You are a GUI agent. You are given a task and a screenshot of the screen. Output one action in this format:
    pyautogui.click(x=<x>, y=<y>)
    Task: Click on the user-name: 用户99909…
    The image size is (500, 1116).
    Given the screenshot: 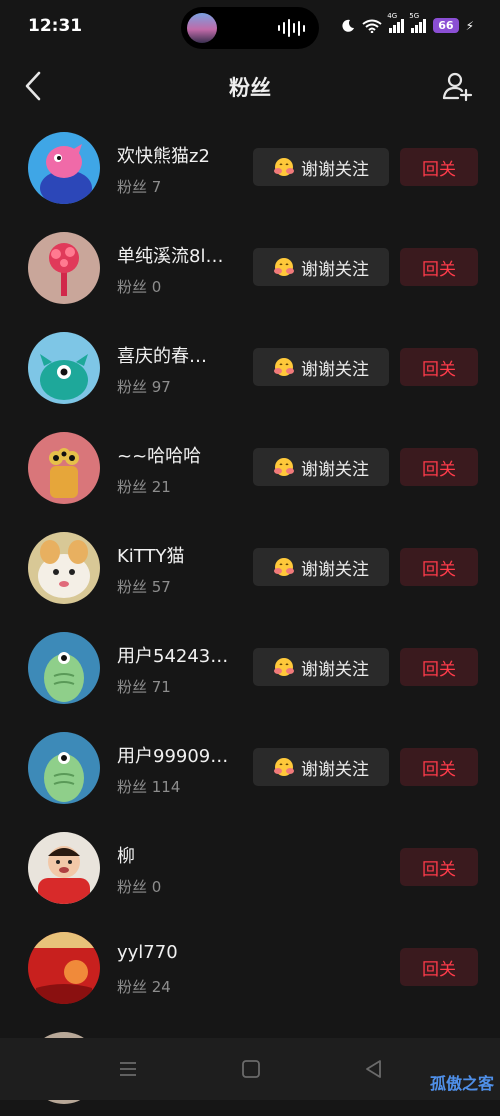 What is the action you would take?
    pyautogui.click(x=172, y=755)
    